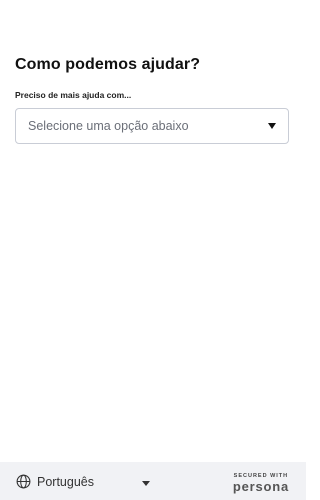 This screenshot has height=500, width=320. Describe the element at coordinates (108, 126) in the screenshot. I see `help-topic-select-value: Selecione uma opção abaixo` at that location.